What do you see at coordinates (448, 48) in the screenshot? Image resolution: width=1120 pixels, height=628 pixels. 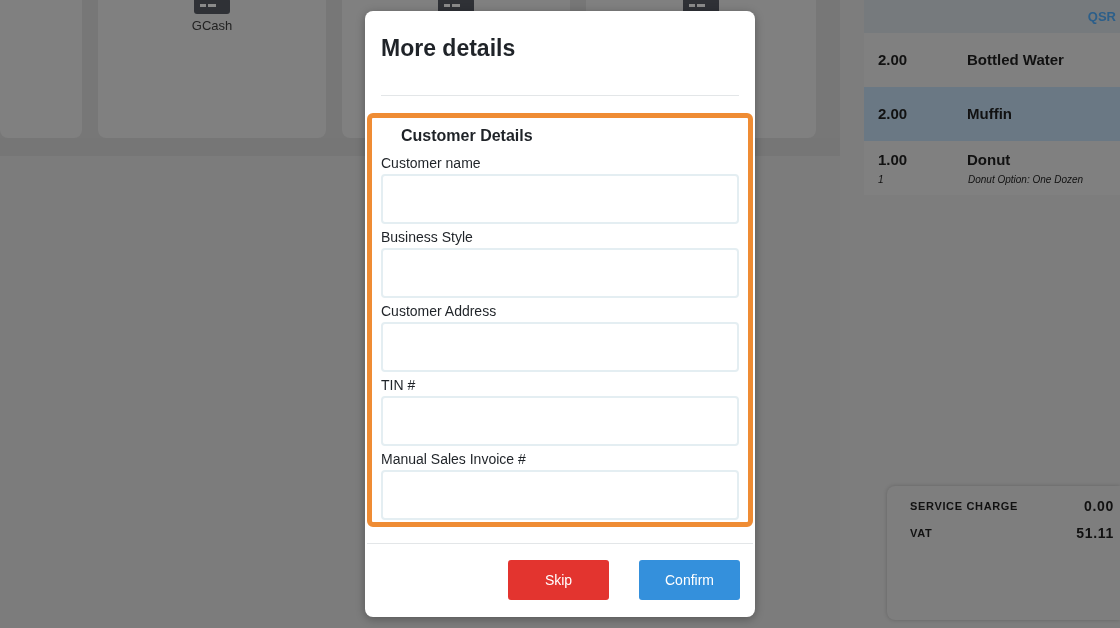 I see `dialog-title: More details` at bounding box center [448, 48].